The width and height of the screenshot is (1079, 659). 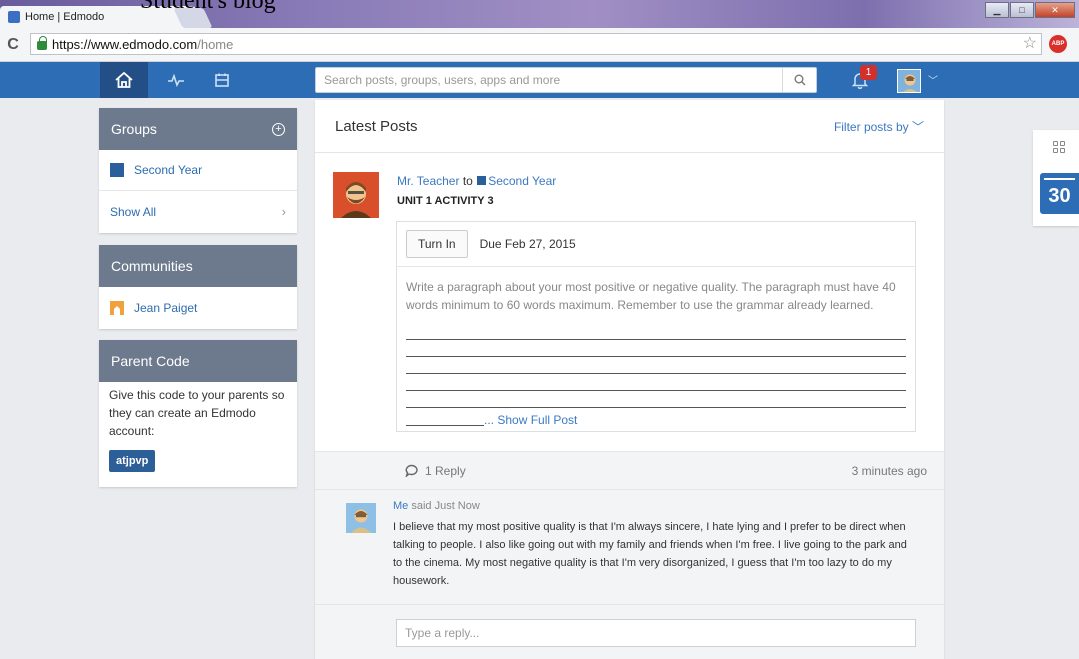 I want to click on avatar-icon, so click(x=910, y=83).